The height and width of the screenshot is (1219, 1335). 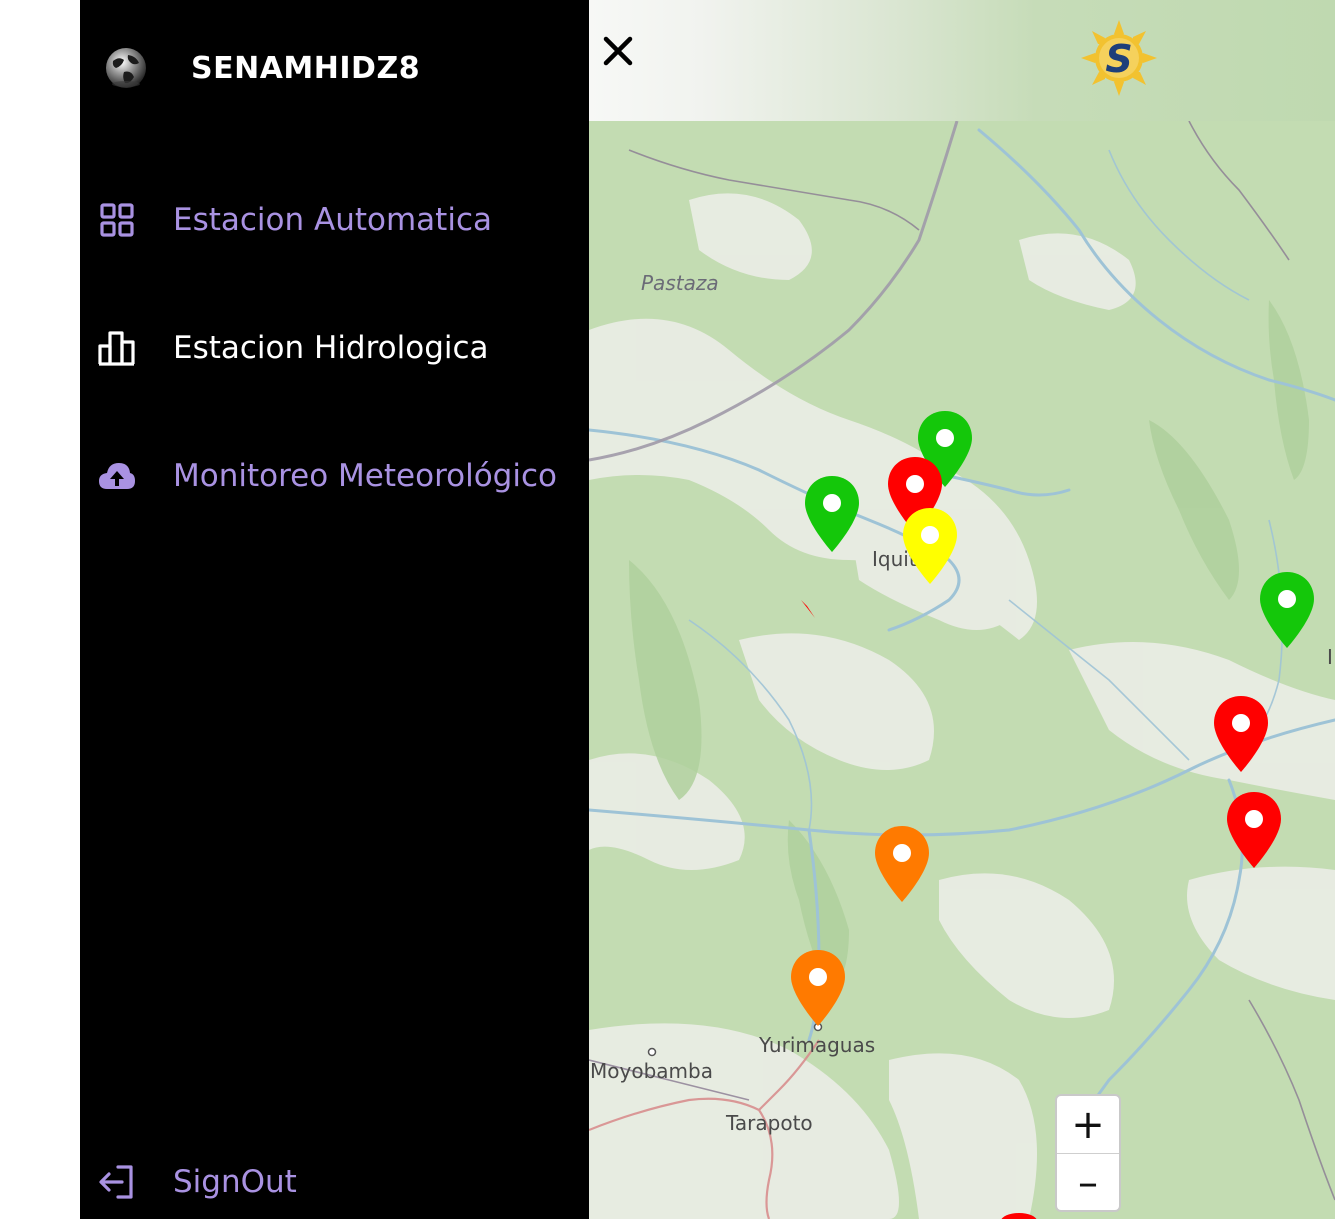 I want to click on signout-button: SignOut, so click(x=197, y=1182).